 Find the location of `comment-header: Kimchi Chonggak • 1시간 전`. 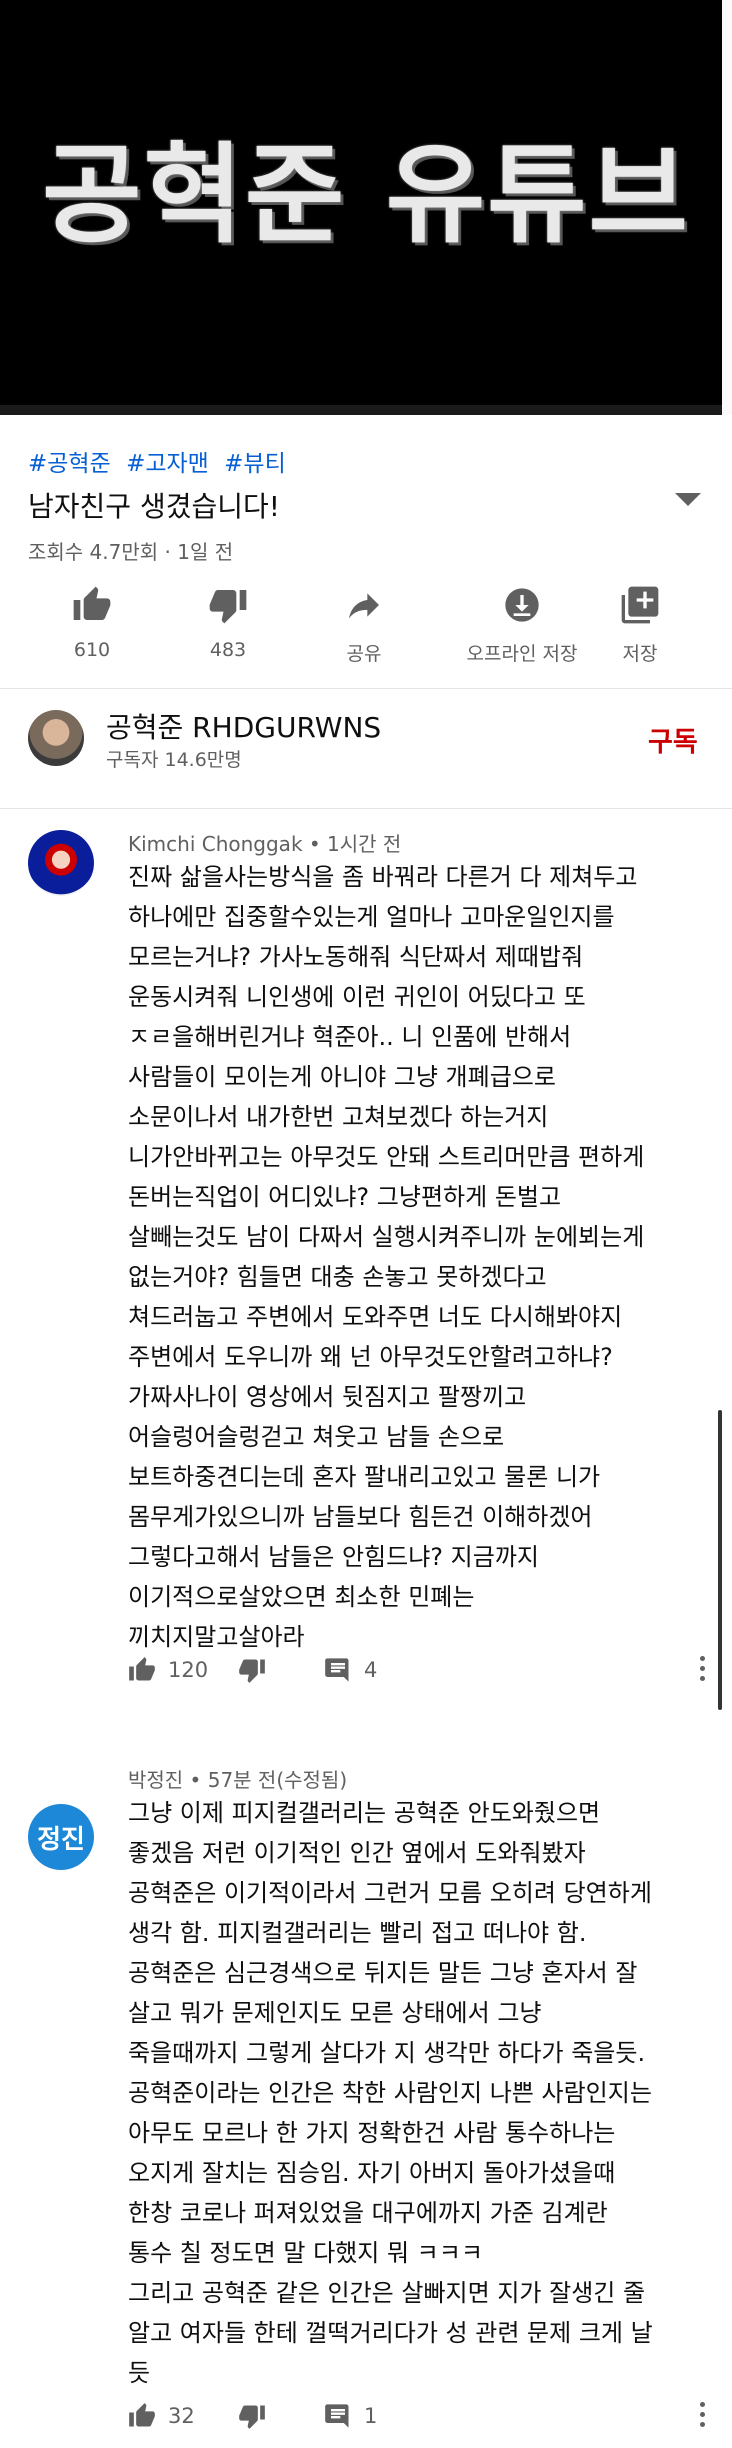

comment-header: Kimchi Chonggak • 1시간 전 is located at coordinates (265, 844).